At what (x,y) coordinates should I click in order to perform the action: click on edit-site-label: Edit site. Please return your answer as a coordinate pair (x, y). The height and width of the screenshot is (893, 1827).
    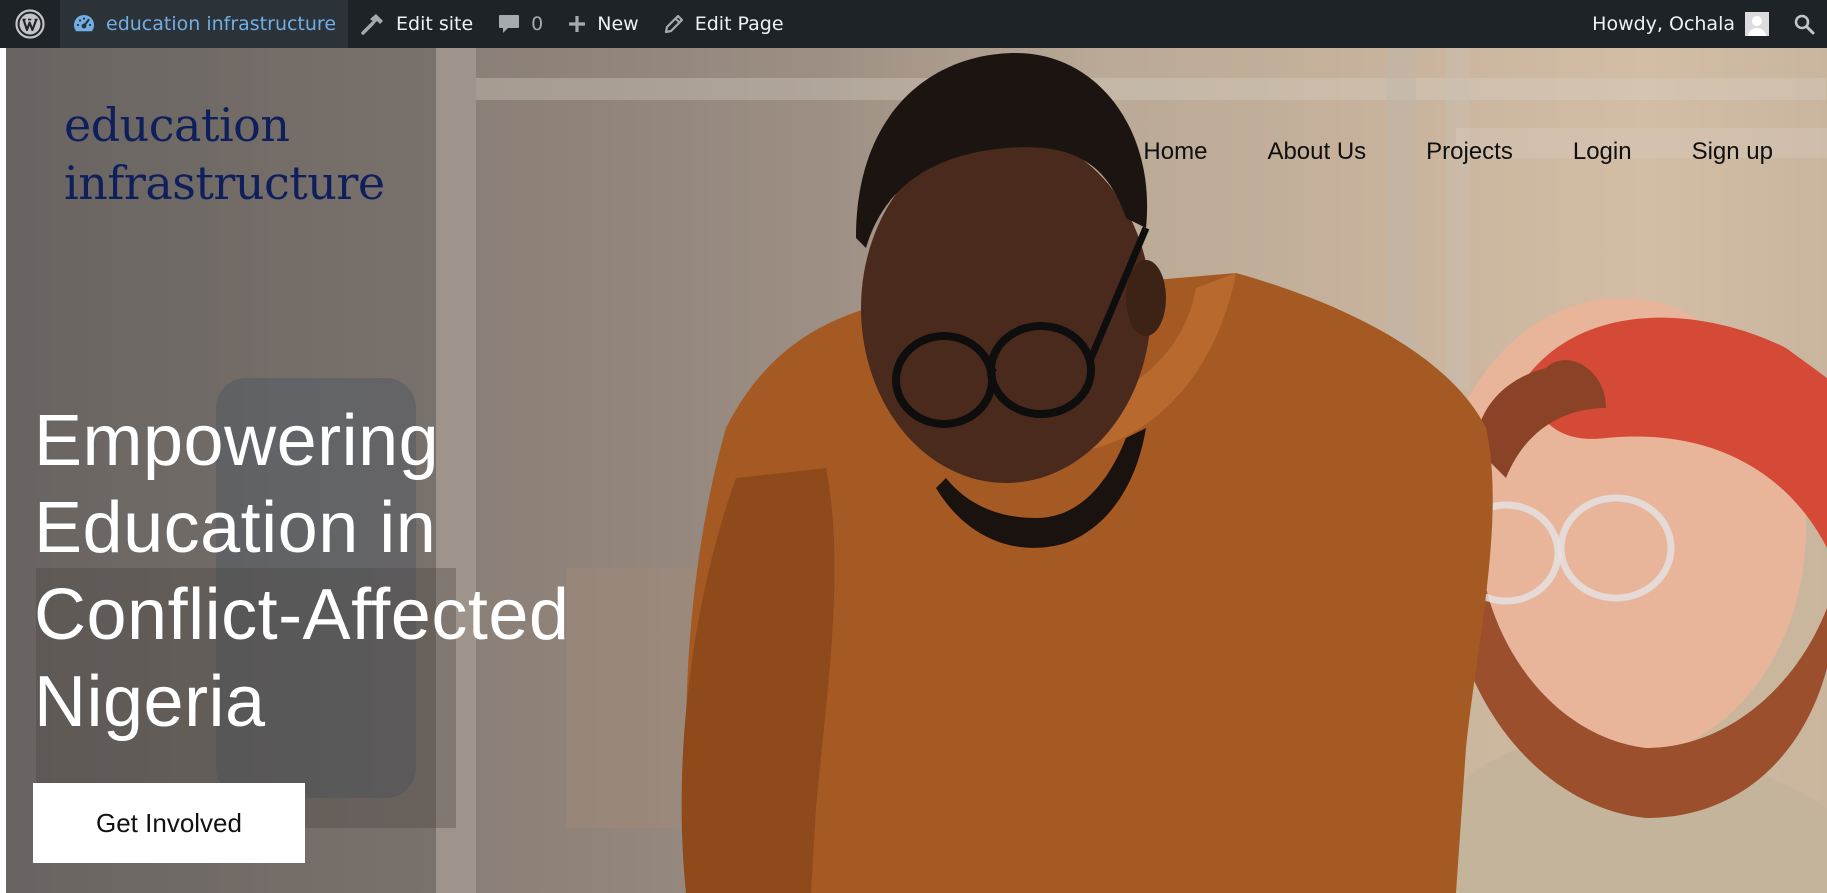
    Looking at the image, I should click on (435, 24).